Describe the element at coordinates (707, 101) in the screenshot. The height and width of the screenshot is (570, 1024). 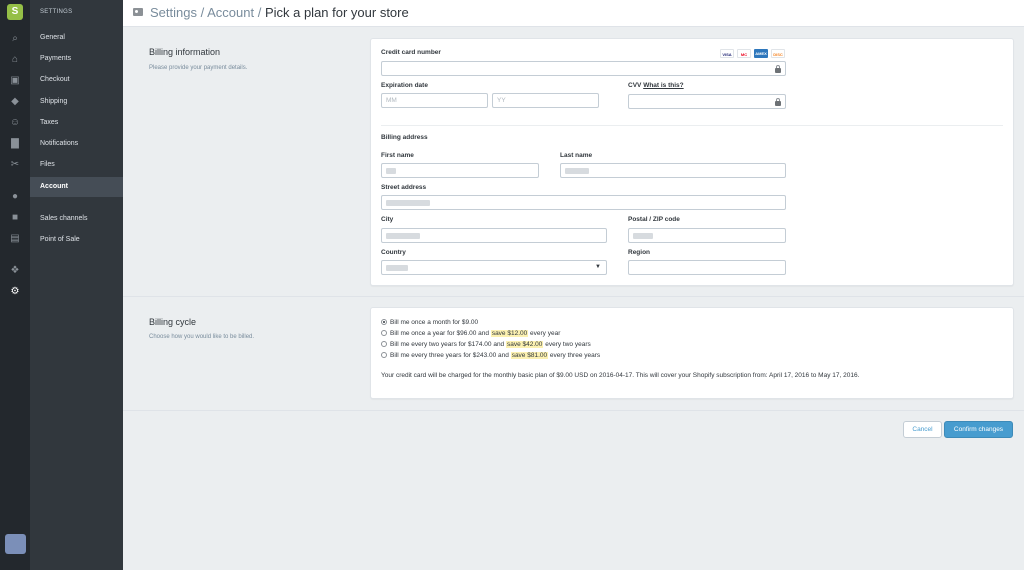
I see `cvv-input` at that location.